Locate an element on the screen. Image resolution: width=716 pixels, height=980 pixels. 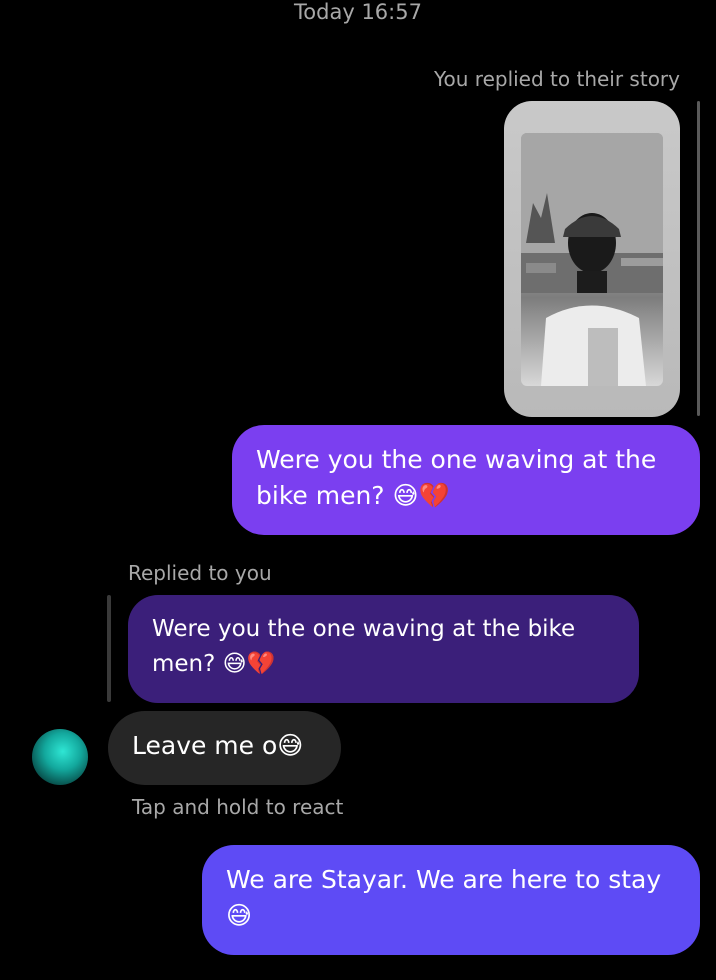
story-photo-person is located at coordinates (592, 259).